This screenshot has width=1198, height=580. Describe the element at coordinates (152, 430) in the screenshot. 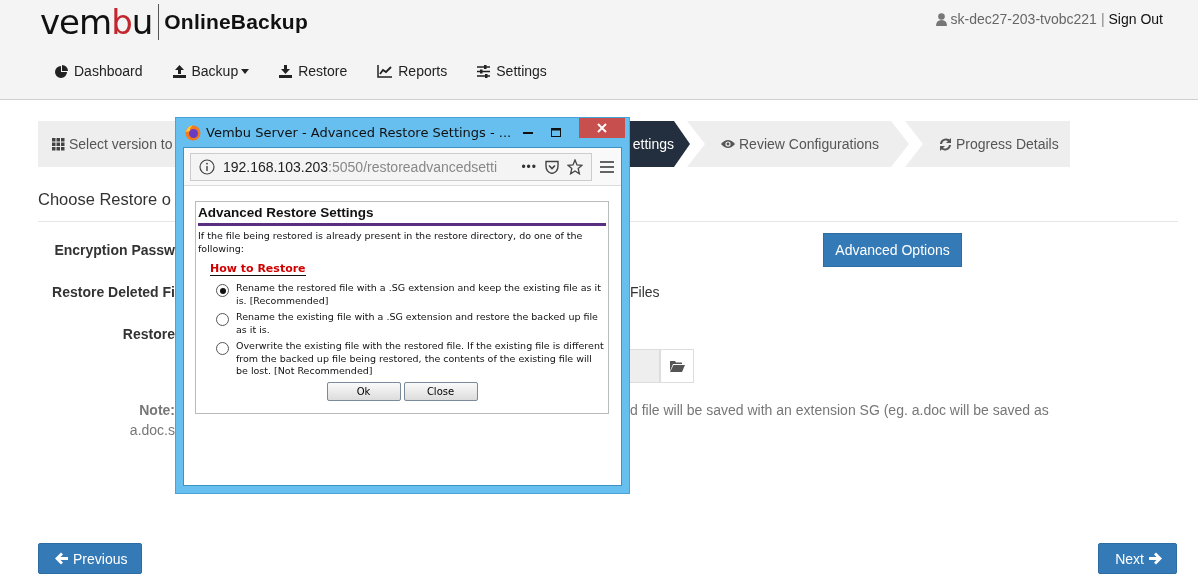

I see `note-text: a.doc.s` at that location.